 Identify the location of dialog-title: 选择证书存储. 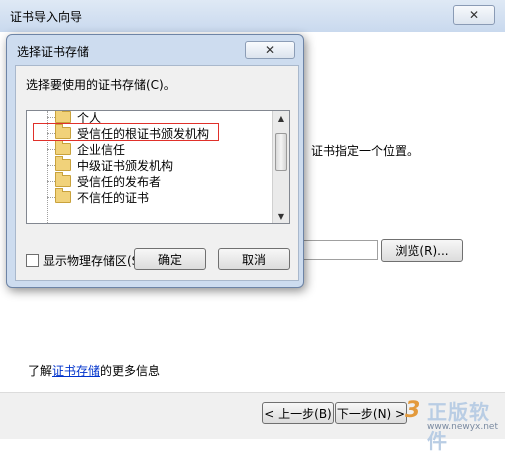
(53, 52).